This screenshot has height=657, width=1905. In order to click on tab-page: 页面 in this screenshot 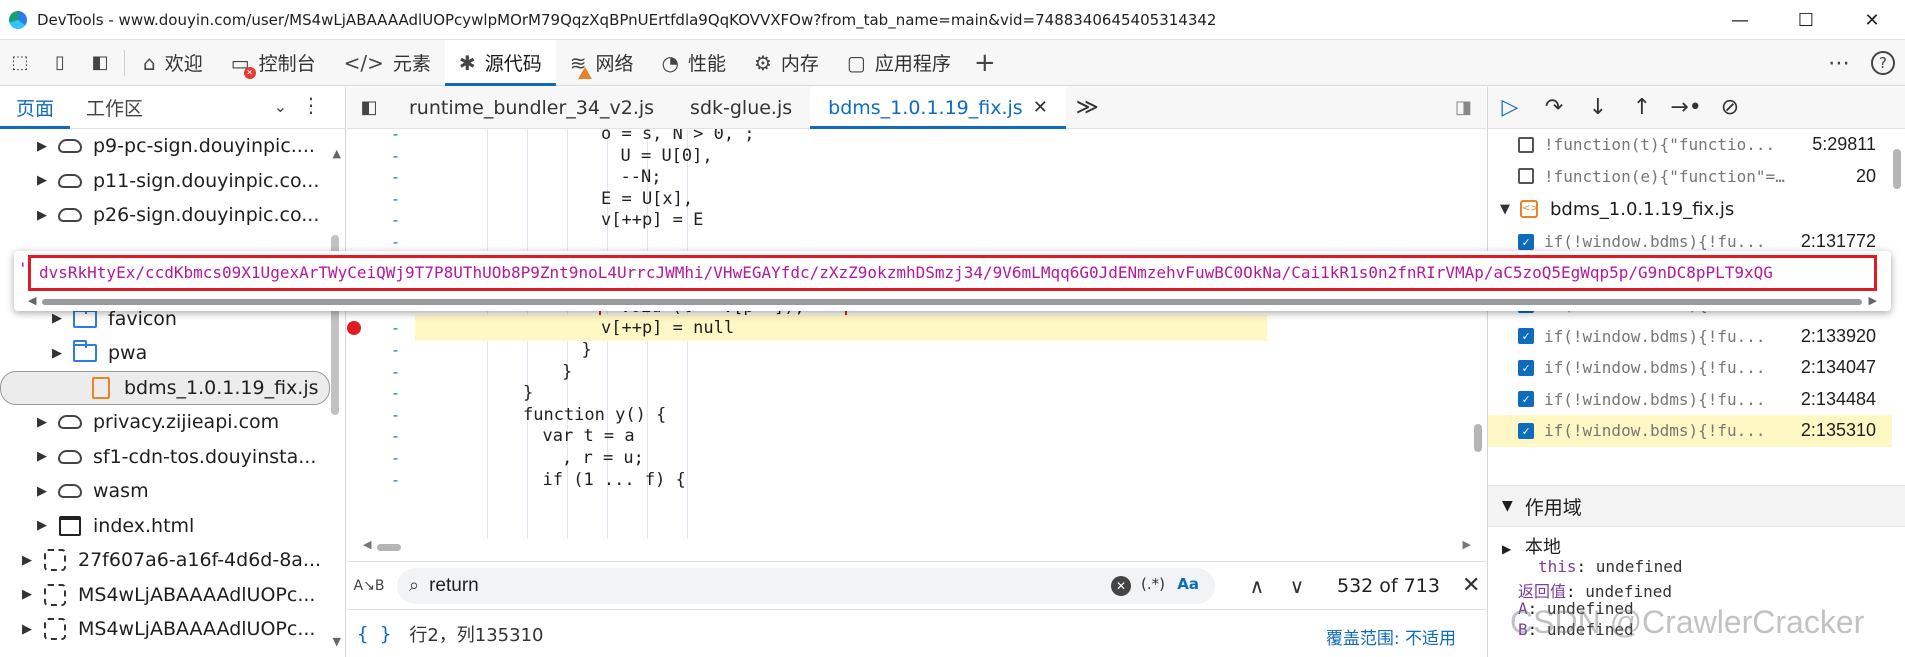, I will do `click(35, 108)`.